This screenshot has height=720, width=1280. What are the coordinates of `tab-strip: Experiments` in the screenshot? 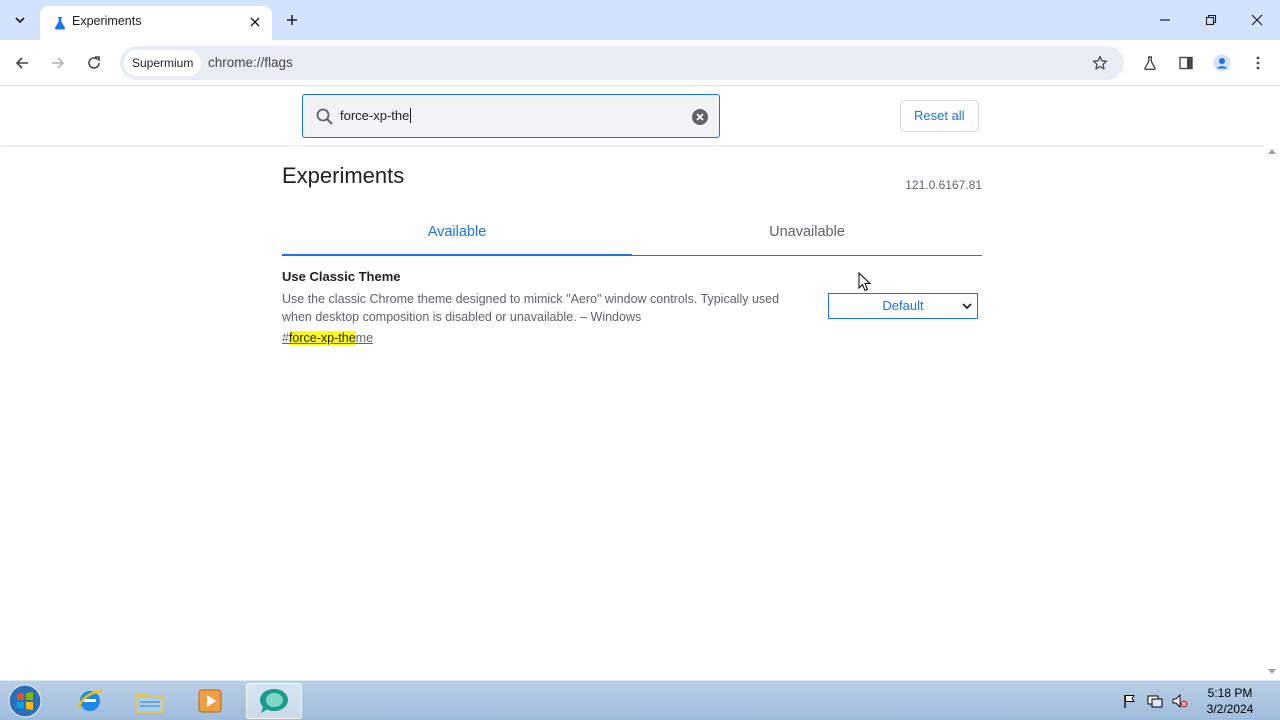 It's located at (640, 20).